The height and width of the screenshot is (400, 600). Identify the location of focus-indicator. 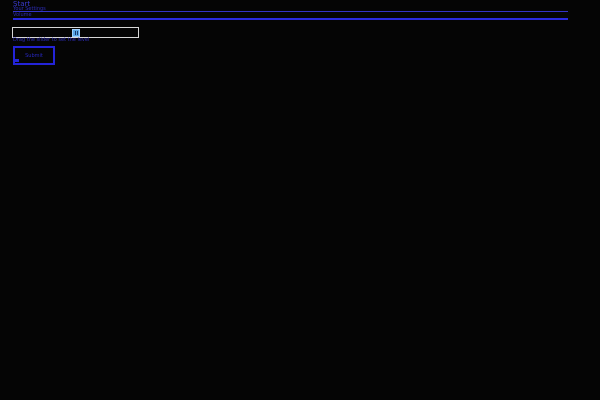
(16, 60).